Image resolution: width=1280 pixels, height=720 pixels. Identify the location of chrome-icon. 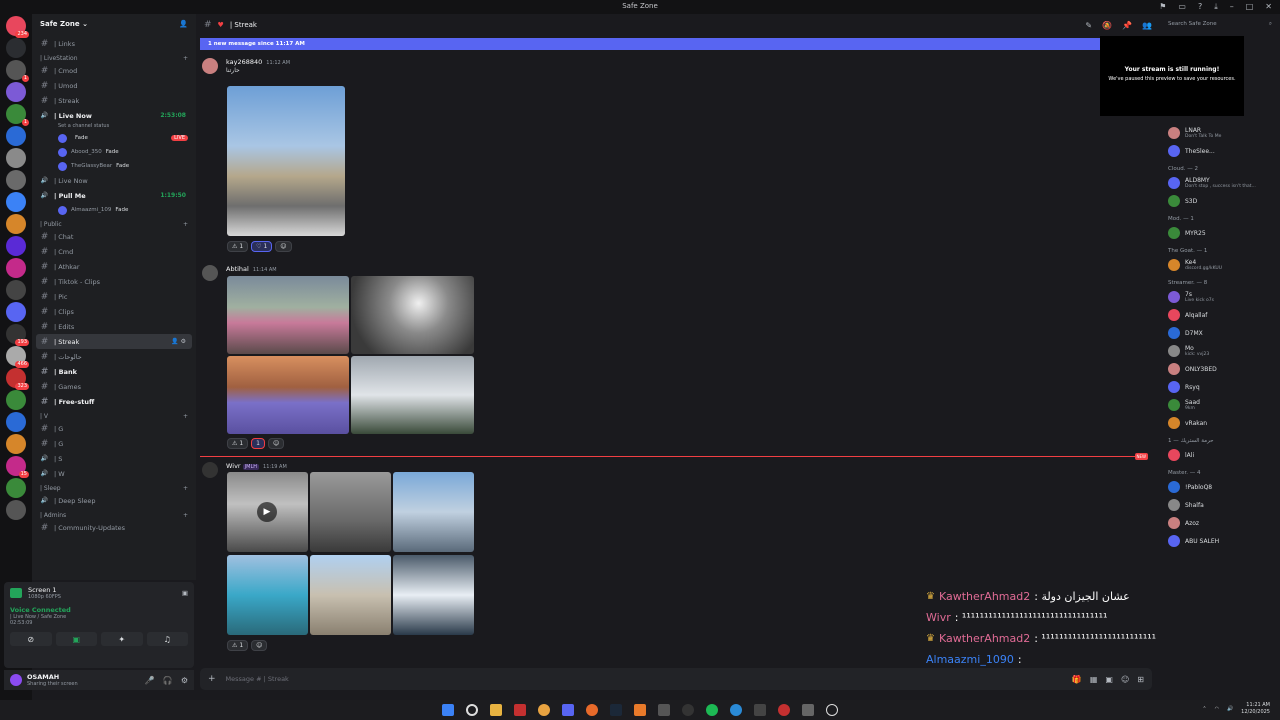
(544, 710).